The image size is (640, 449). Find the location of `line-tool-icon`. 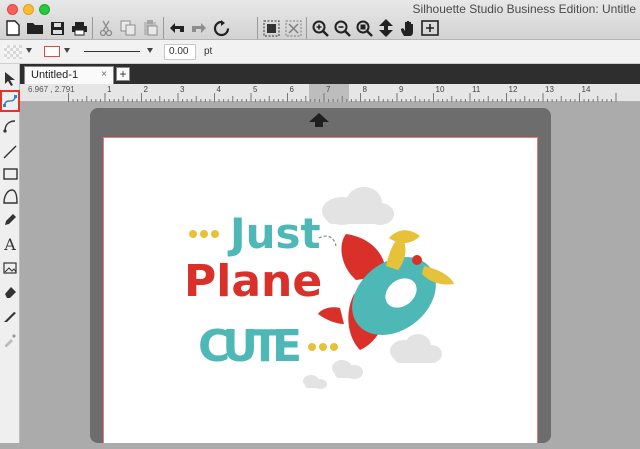

line-tool-icon is located at coordinates (10, 152).